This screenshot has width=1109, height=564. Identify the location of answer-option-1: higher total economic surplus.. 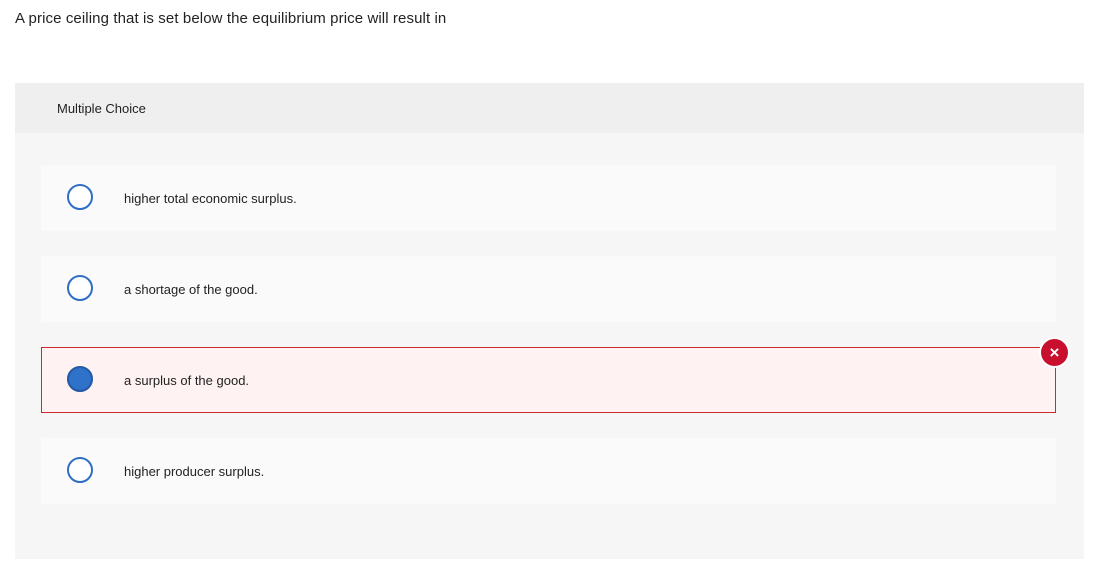
(548, 198).